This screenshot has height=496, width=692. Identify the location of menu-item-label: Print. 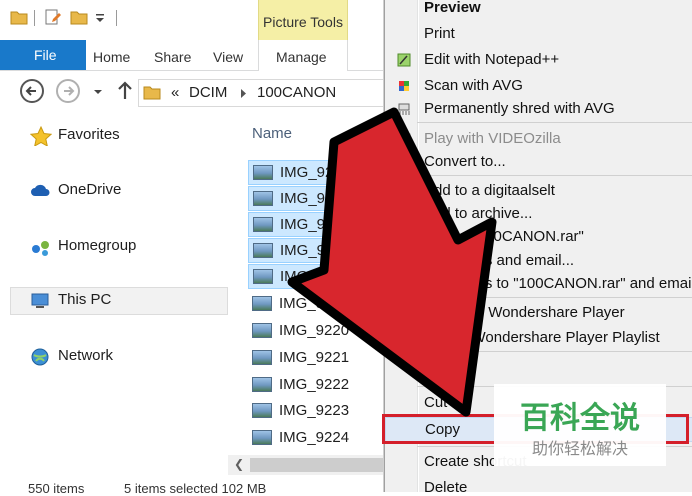
(439, 33).